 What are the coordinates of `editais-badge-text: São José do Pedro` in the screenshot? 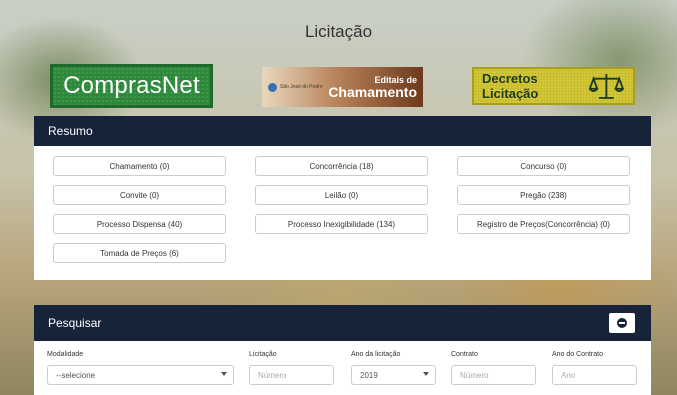 It's located at (301, 87).